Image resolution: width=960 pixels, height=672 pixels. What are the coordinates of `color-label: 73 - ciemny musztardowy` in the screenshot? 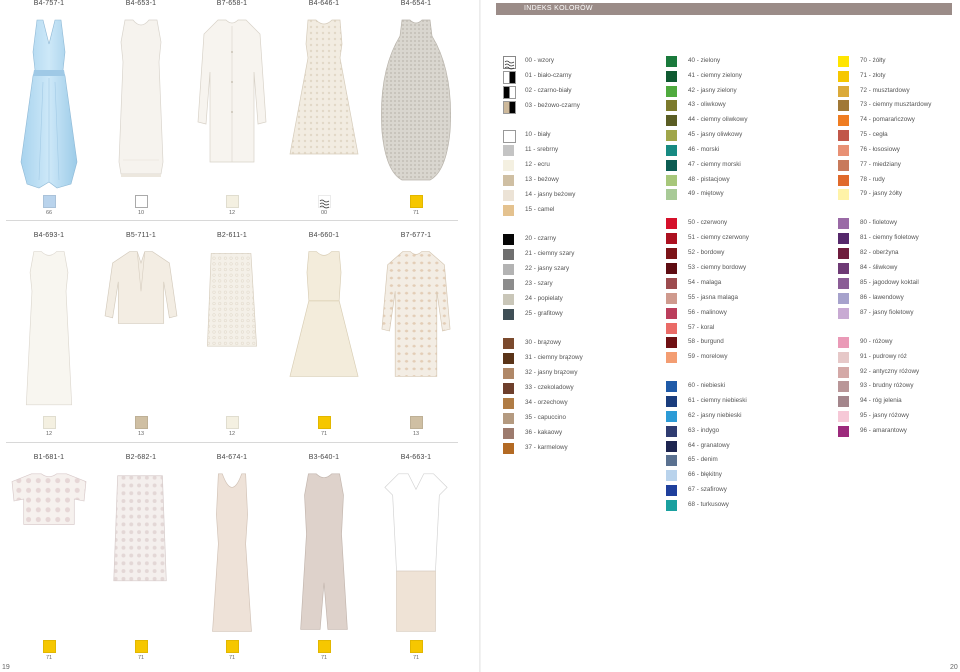 It's located at (896, 104).